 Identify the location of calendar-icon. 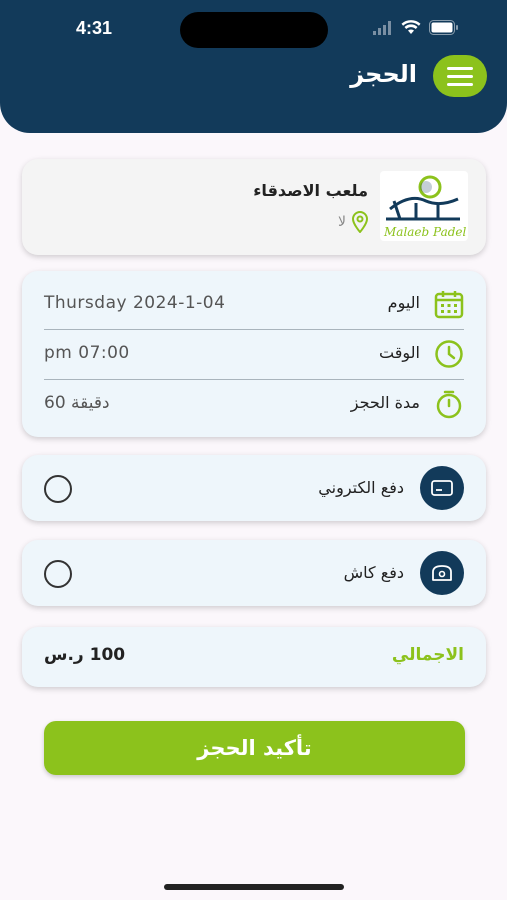
(449, 305).